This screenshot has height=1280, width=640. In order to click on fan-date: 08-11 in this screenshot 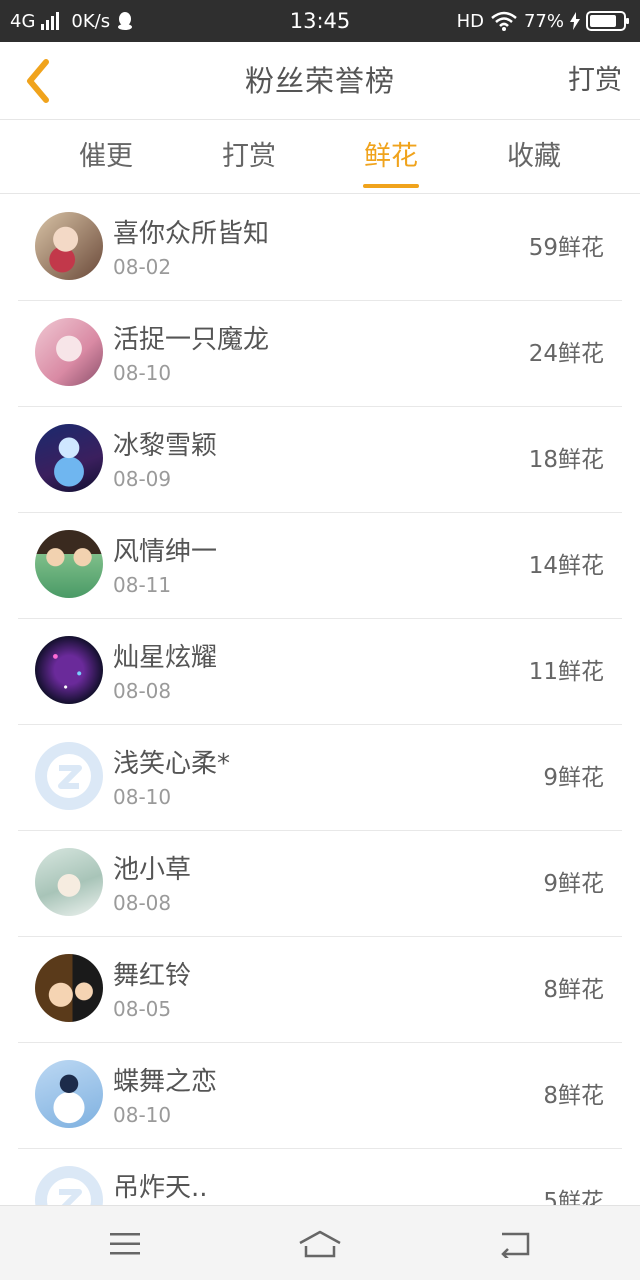, I will do `click(142, 585)`.